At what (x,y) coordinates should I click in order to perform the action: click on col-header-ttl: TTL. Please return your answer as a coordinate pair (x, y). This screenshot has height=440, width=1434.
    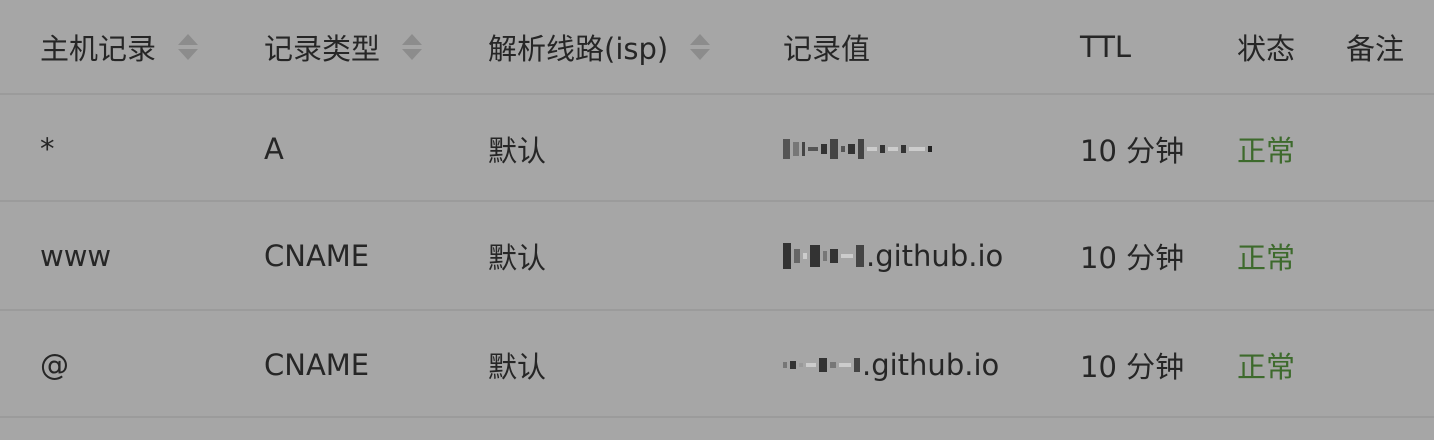
    Looking at the image, I should click on (1105, 46).